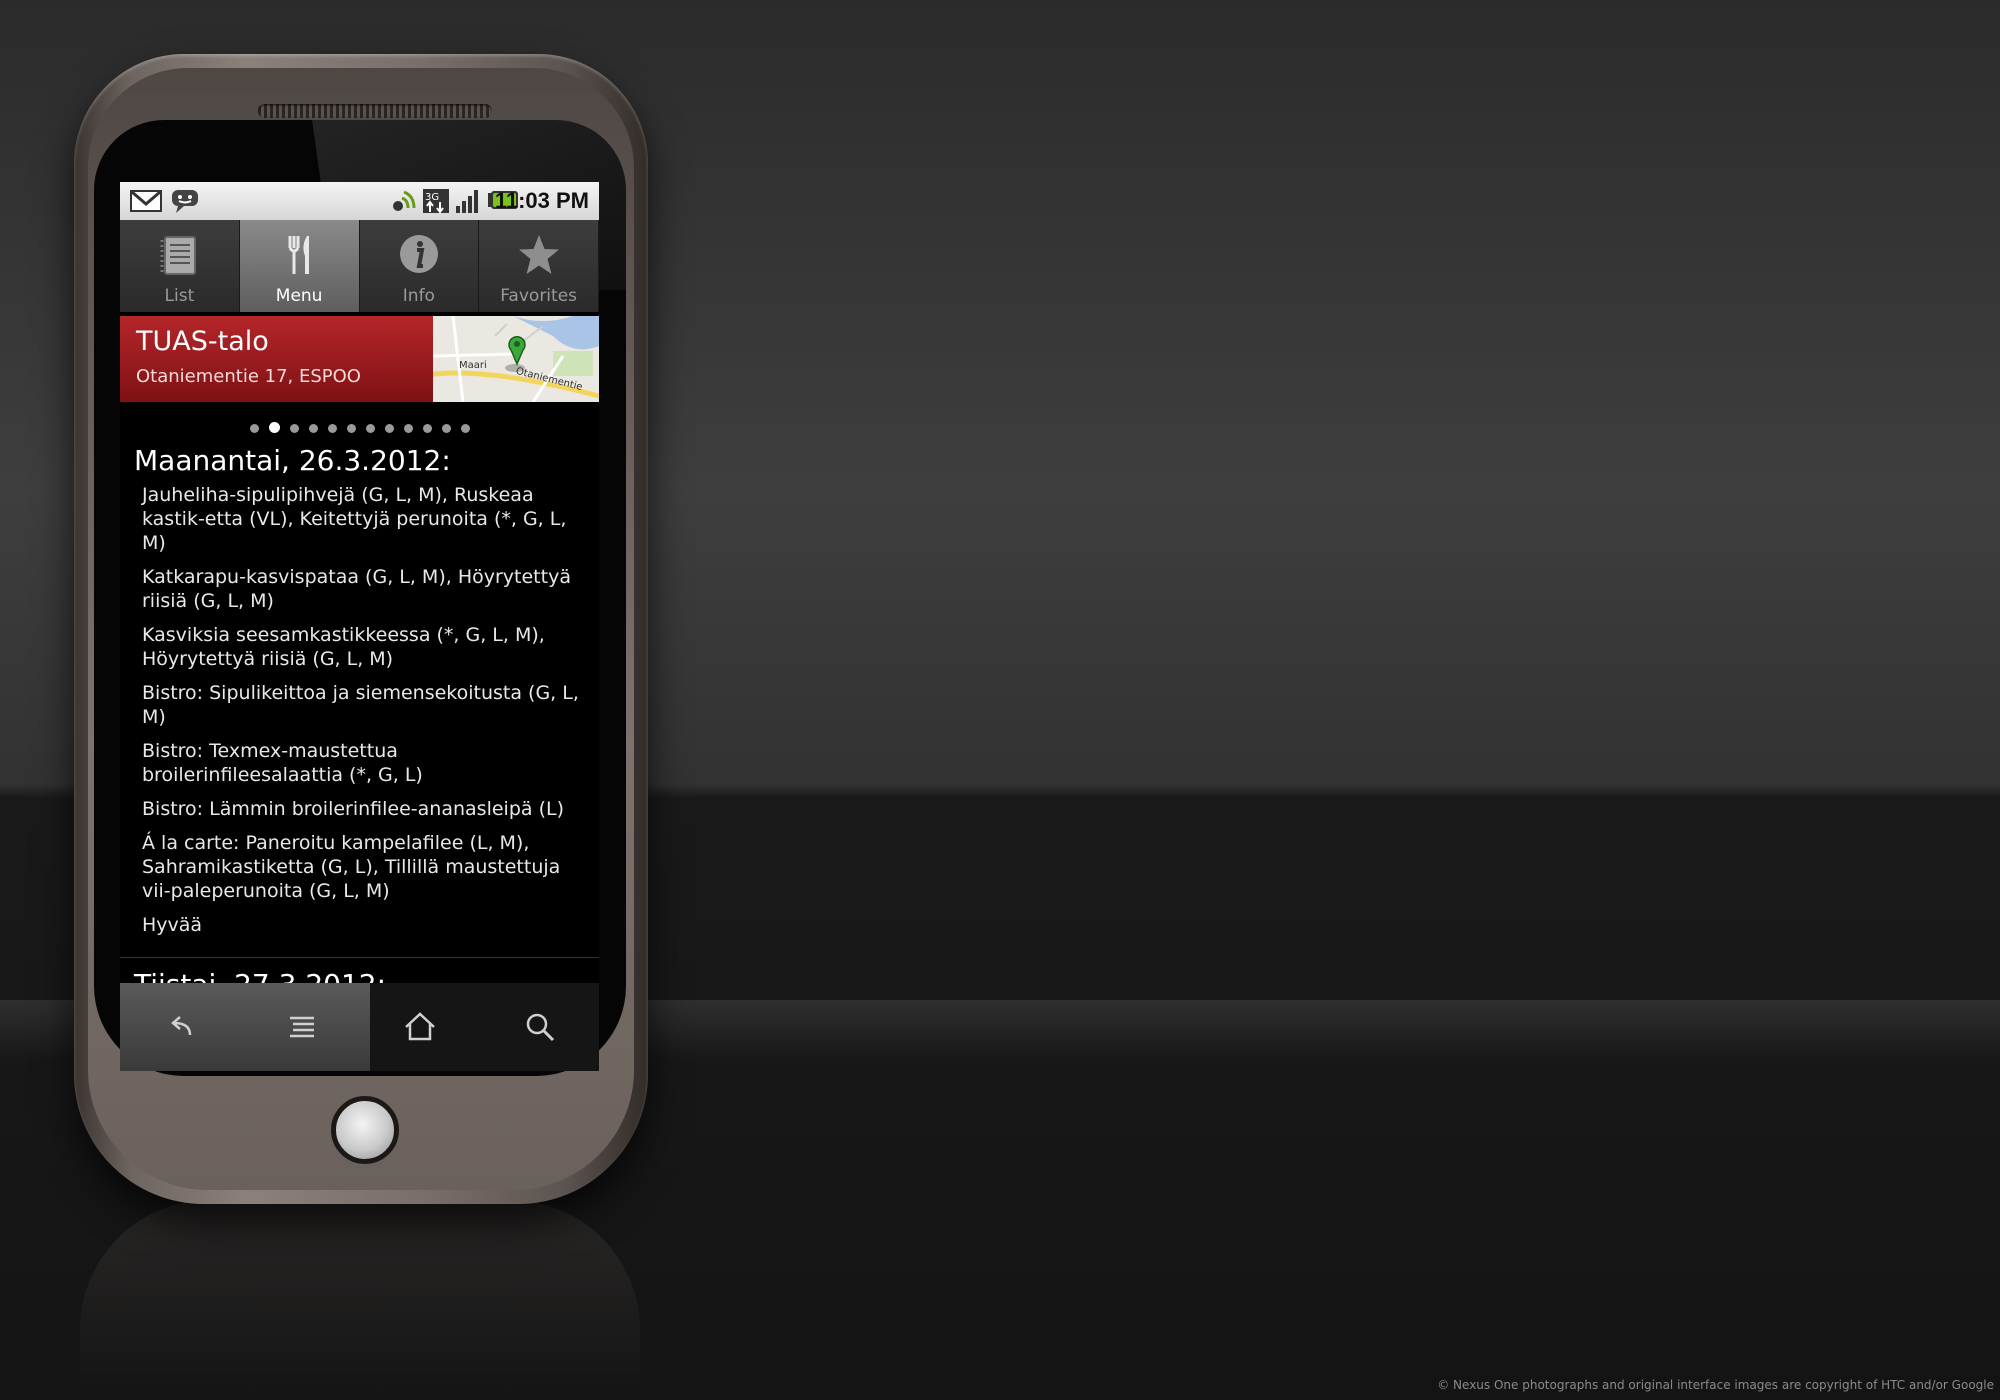 The image size is (2000, 1400). I want to click on restaurant-address: Otaniementie 17, ESPOO, so click(248, 376).